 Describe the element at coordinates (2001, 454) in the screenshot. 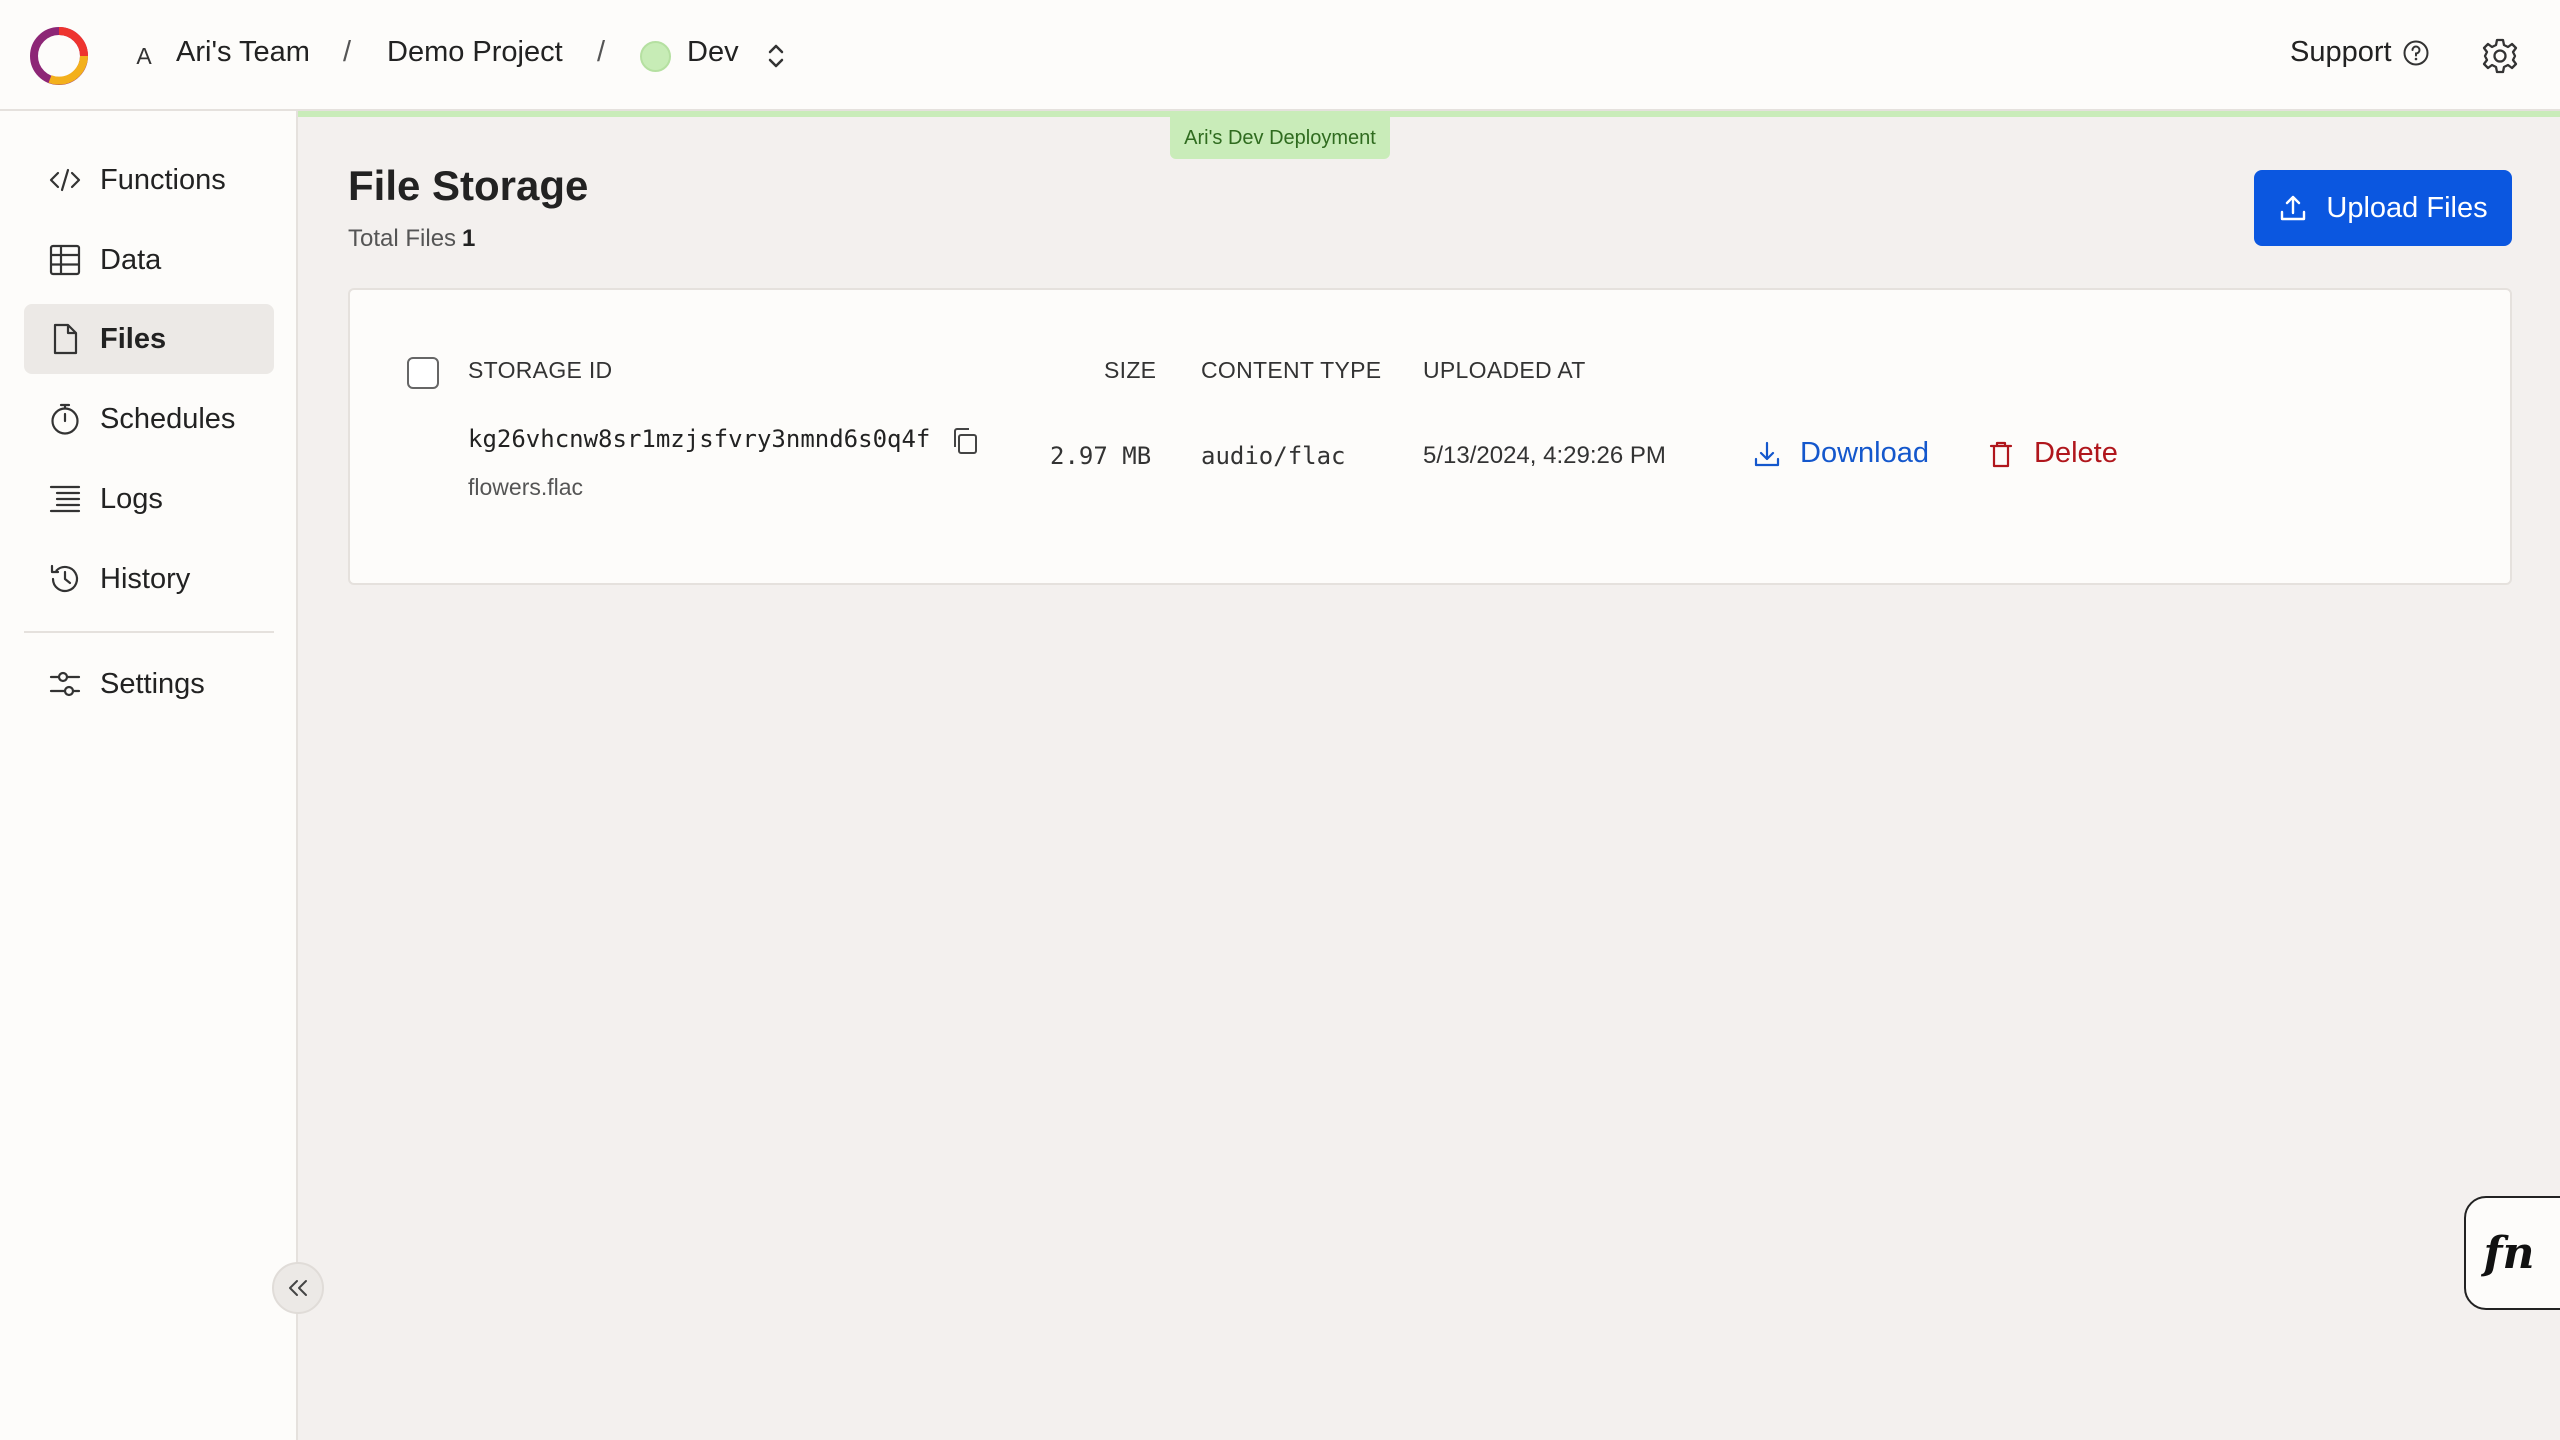

I see `trash-icon` at that location.